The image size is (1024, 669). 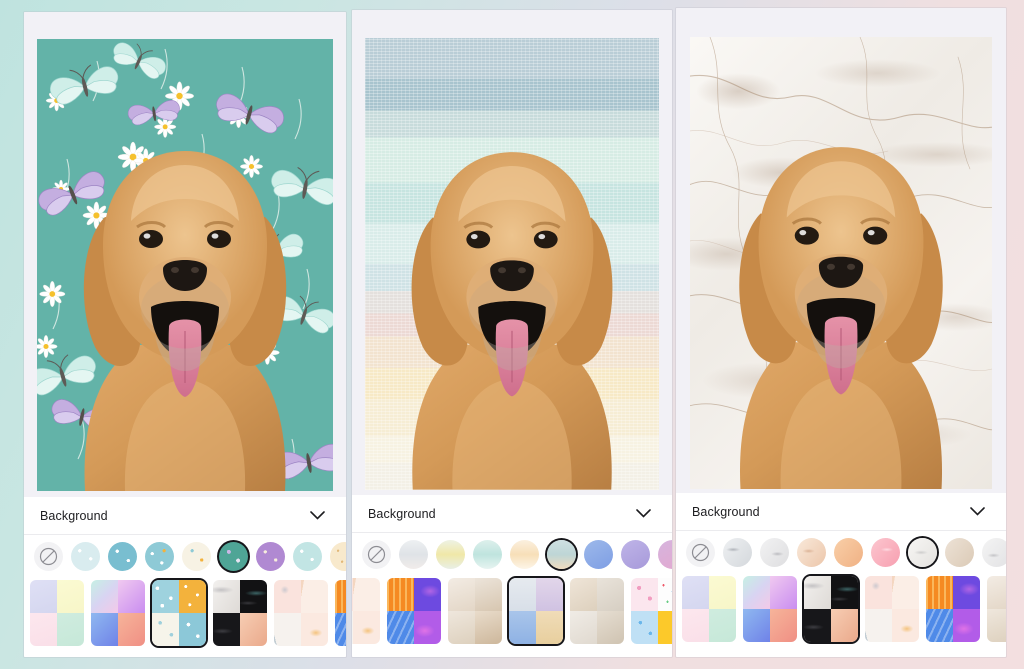 What do you see at coordinates (524, 554) in the screenshot?
I see `swatch-watercolor-peach` at bounding box center [524, 554].